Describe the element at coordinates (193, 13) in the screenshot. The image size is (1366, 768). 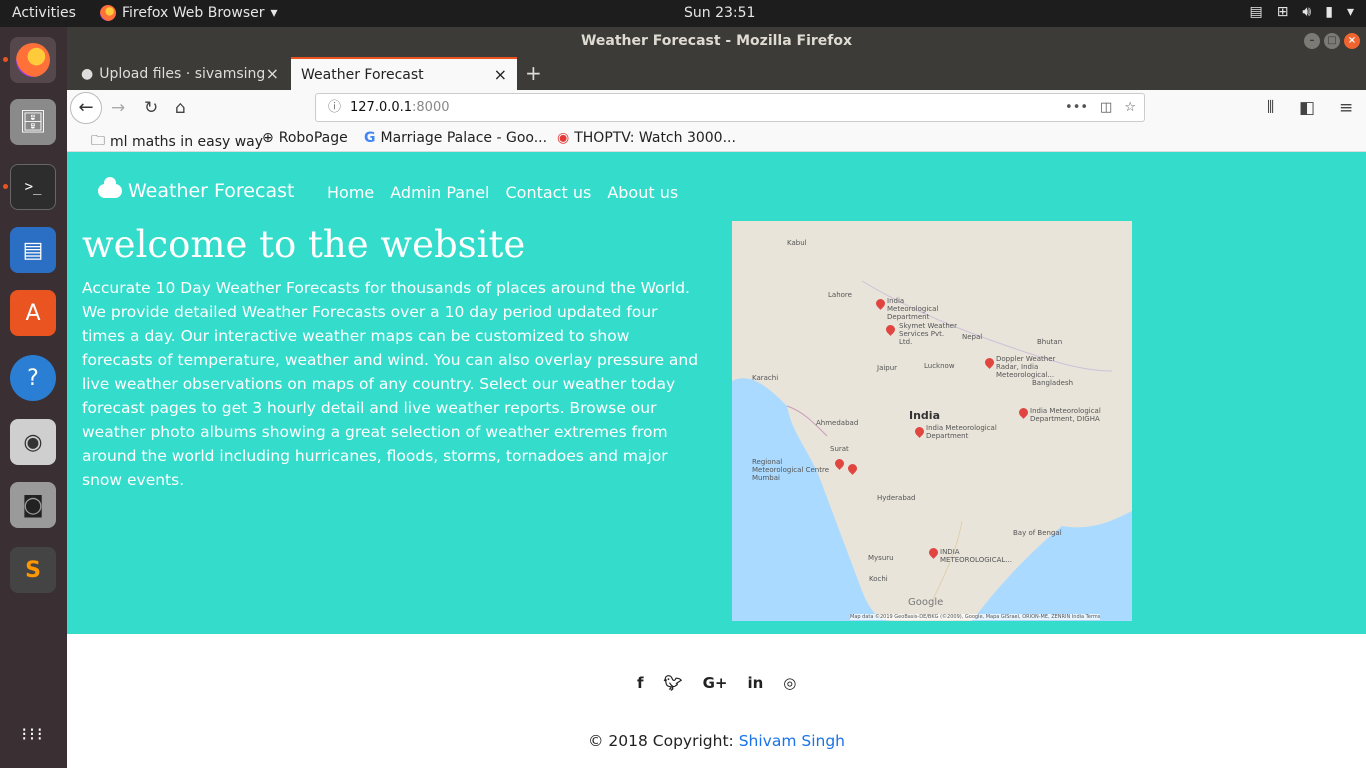
I see `app-menu-label: Firefox Web Browser` at that location.